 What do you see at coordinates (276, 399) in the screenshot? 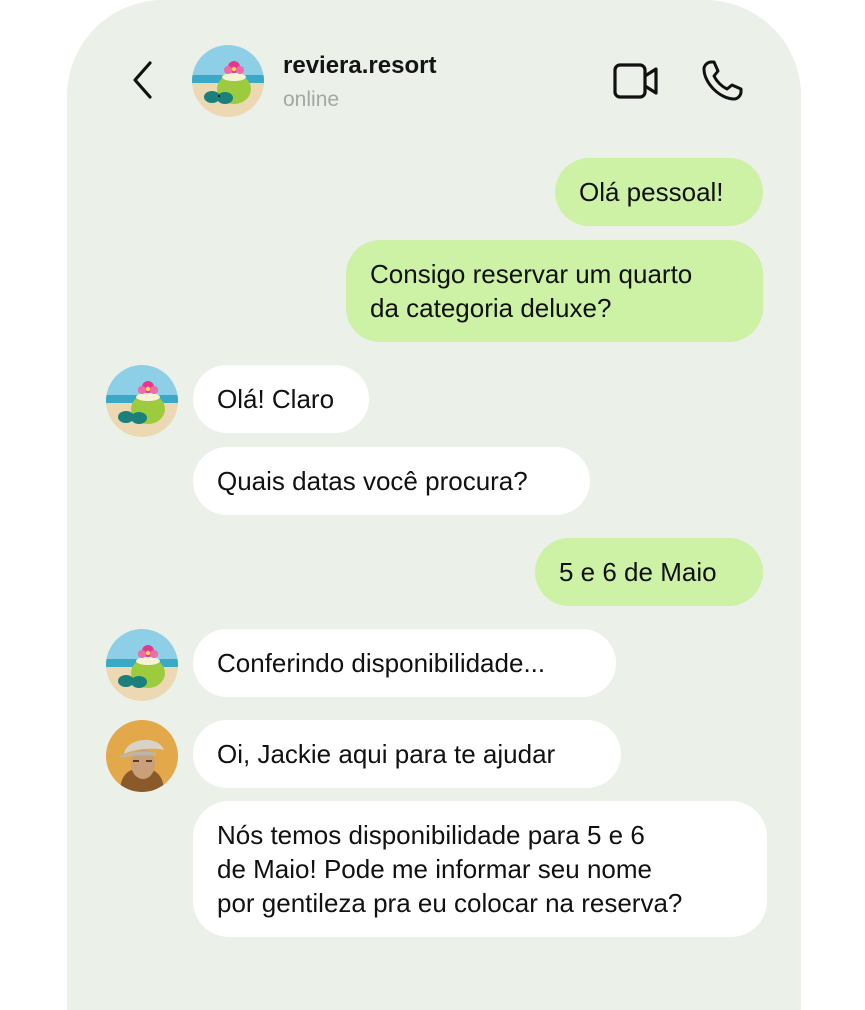
I see `message-text: Olá! Claro` at bounding box center [276, 399].